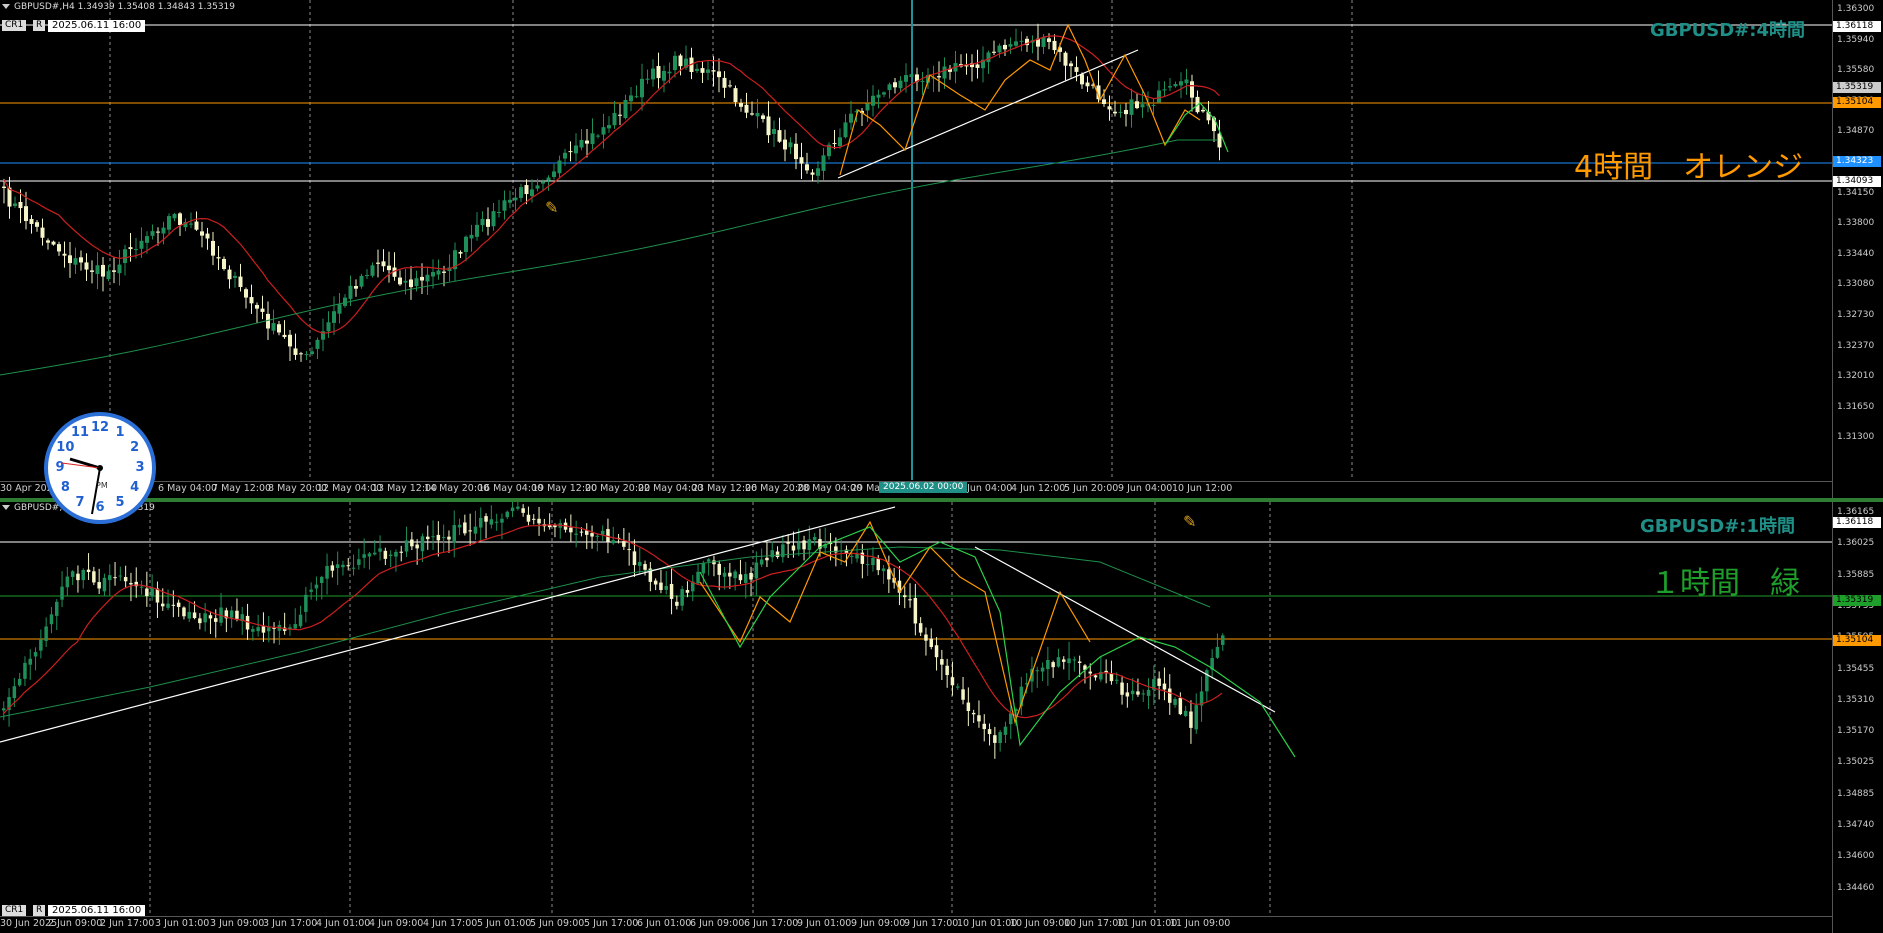  I want to click on time-tick-label: 9 Jun 04:00, so click(1145, 488).